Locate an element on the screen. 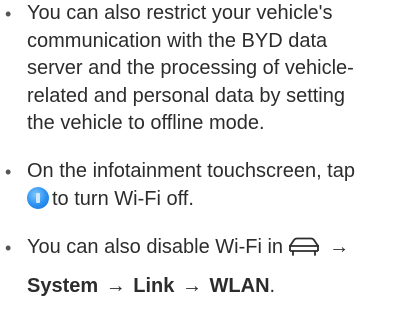 The height and width of the screenshot is (312, 401). car-settings-icon is located at coordinates (304, 246).